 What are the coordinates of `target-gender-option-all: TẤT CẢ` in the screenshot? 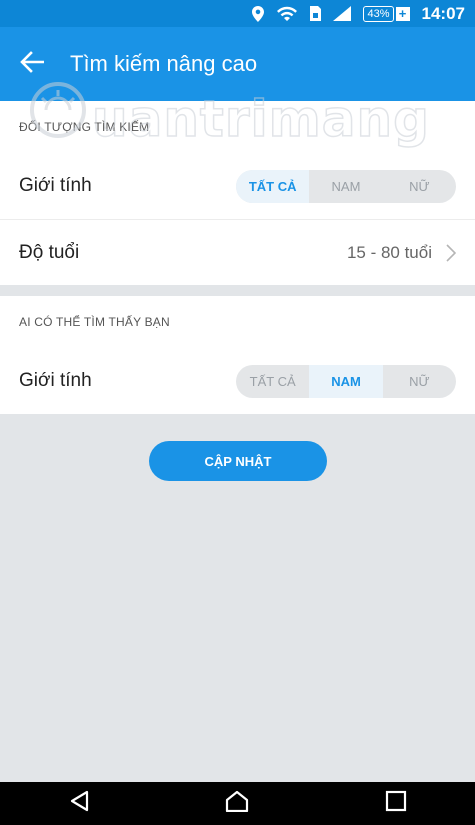 It's located at (273, 186).